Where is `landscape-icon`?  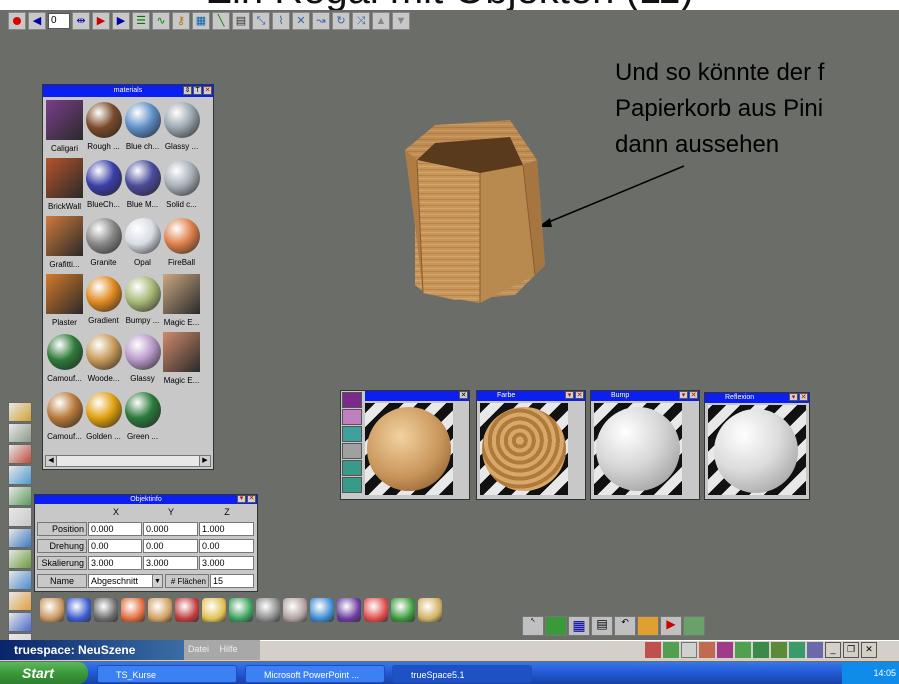 landscape-icon is located at coordinates (20, 580).